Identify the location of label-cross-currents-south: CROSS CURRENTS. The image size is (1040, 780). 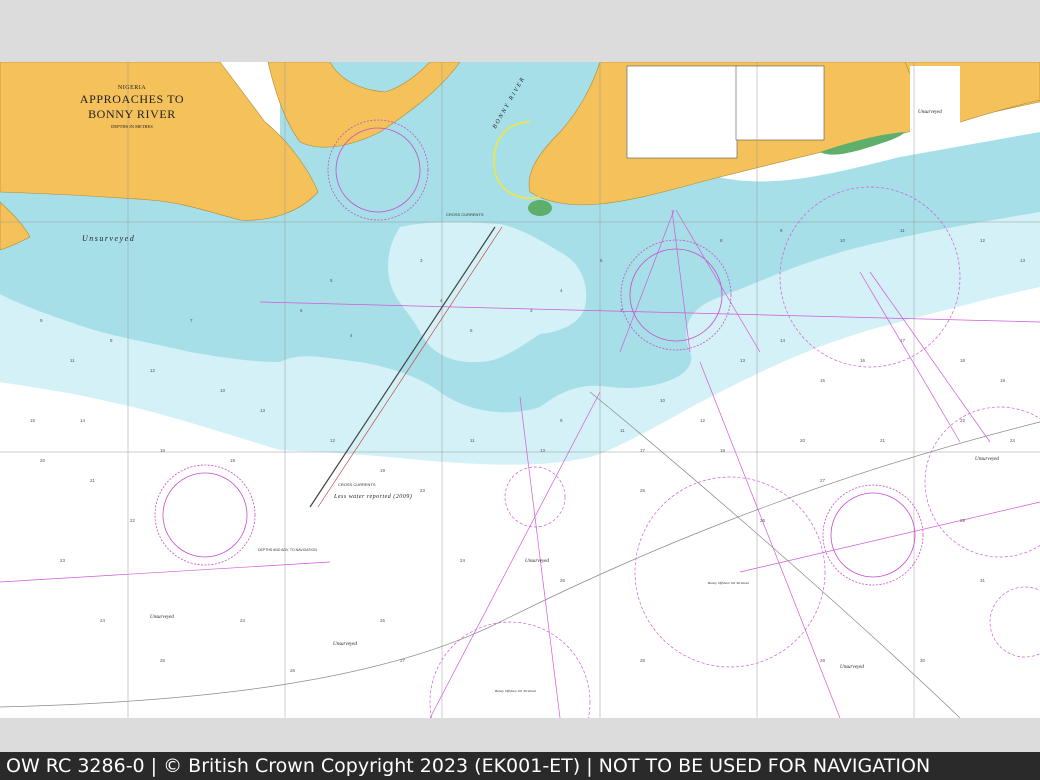
(357, 484).